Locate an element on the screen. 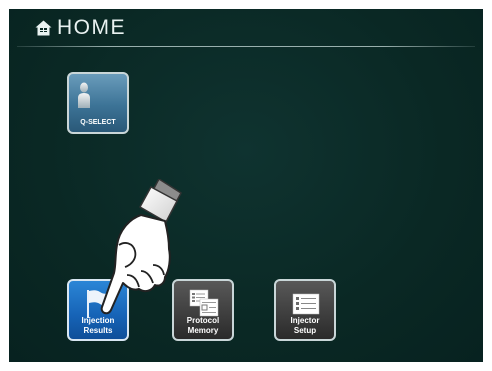 The image size is (492, 371). protocol-memory-button: Protocol Memory is located at coordinates (203, 310).